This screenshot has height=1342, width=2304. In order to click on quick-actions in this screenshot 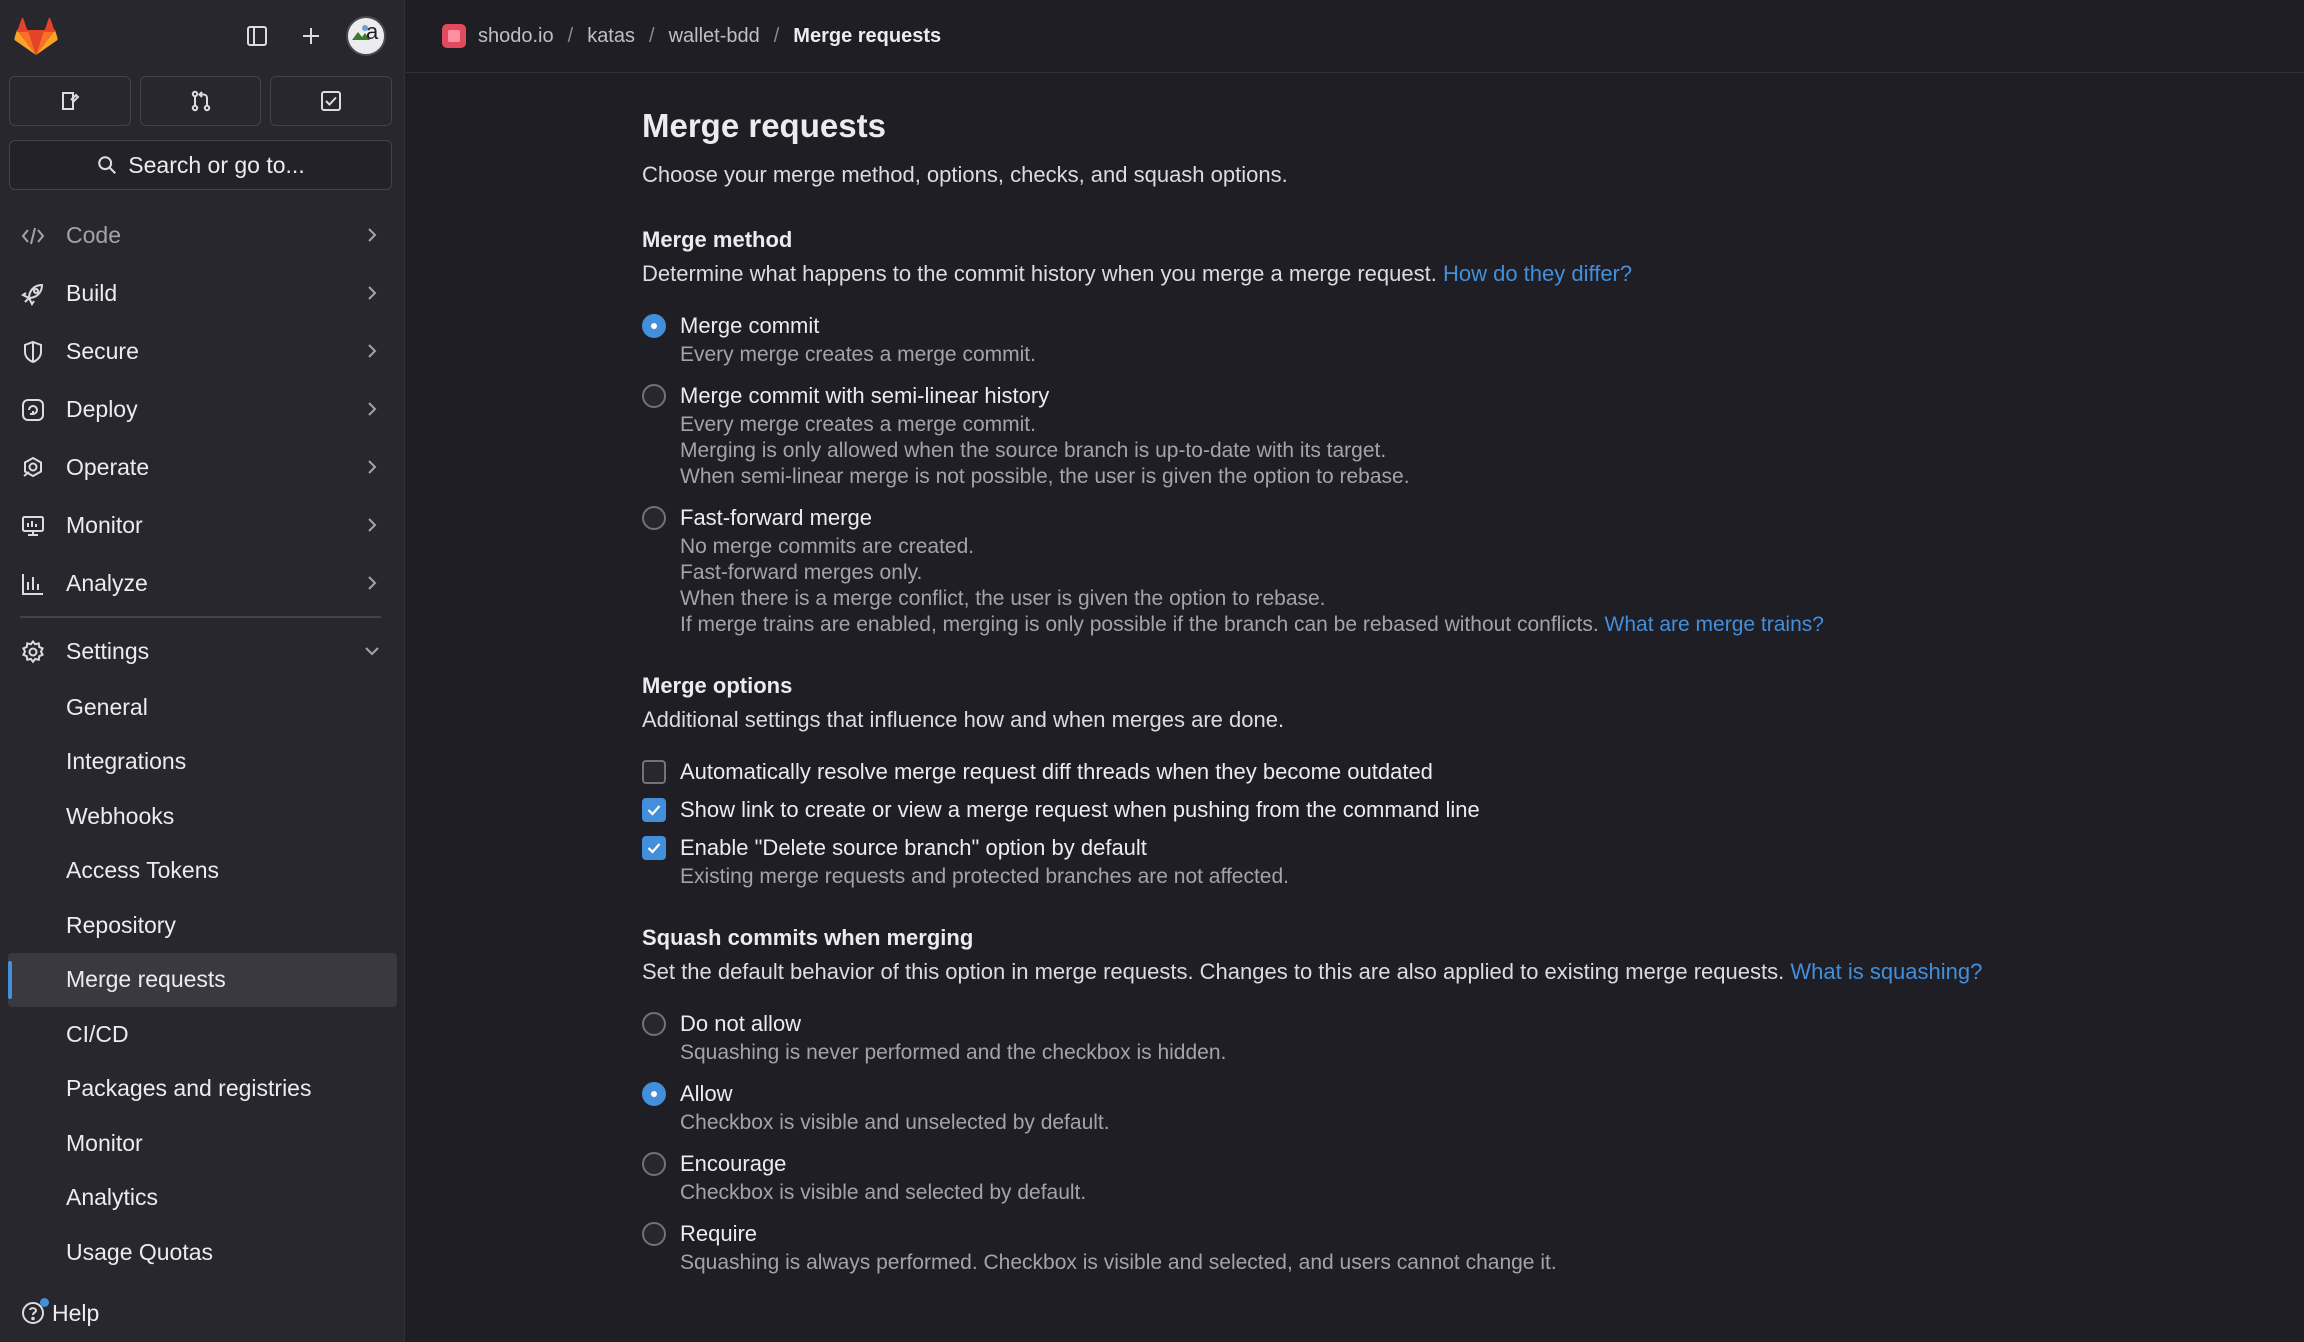, I will do `click(201, 101)`.